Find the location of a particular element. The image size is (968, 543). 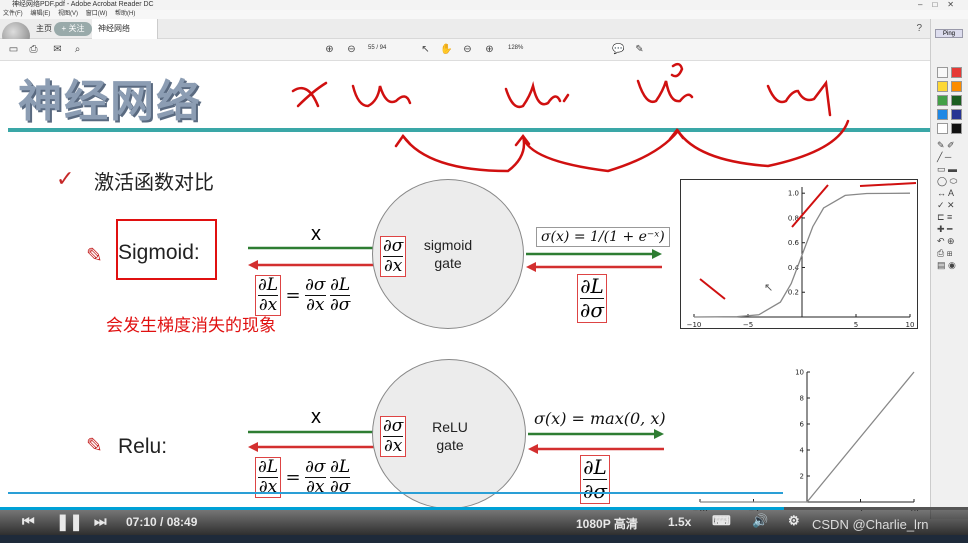

hw-arcs is located at coordinates (625, 146).